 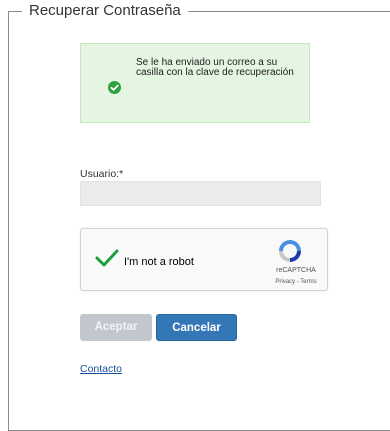 What do you see at coordinates (296, 270) in the screenshot?
I see `recaptcha-brand: reCAPTCHA` at bounding box center [296, 270].